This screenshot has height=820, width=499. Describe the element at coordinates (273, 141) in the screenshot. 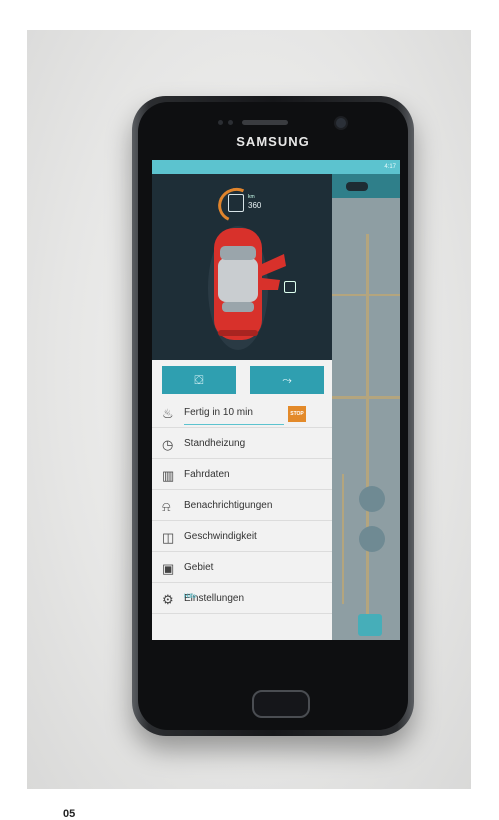

I see `device-brand: SAMSUNG` at that location.